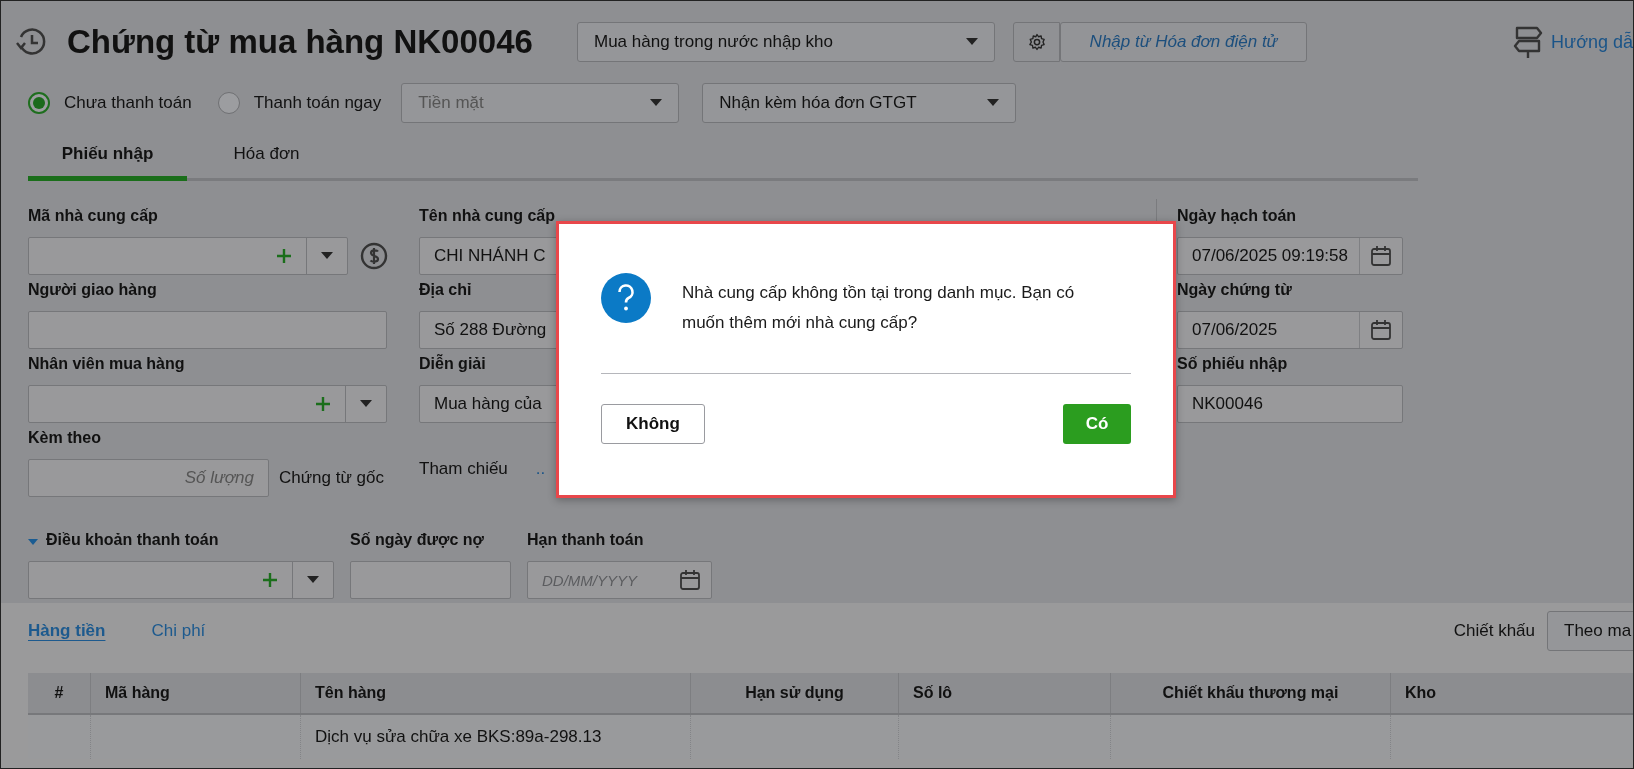 The height and width of the screenshot is (769, 1634). I want to click on posting-date-field: 07/06/2025 09:19:58, so click(1290, 256).